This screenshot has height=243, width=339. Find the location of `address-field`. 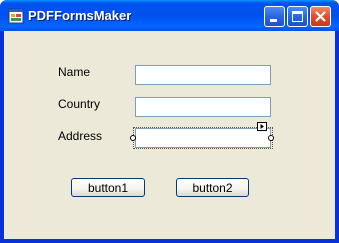

address-field is located at coordinates (203, 138).